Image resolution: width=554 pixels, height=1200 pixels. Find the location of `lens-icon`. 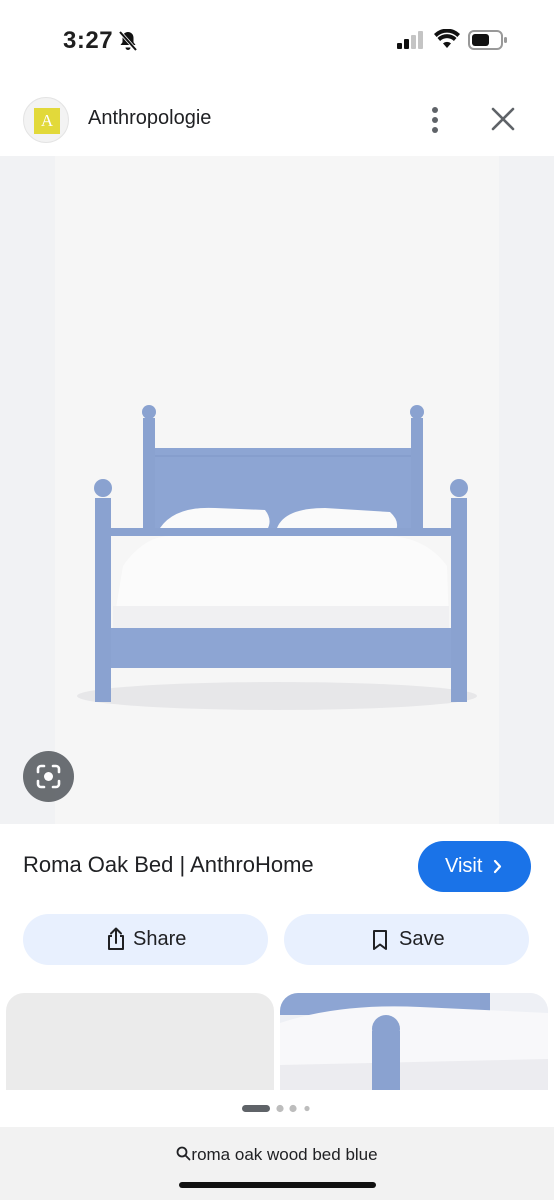

lens-icon is located at coordinates (48, 776).